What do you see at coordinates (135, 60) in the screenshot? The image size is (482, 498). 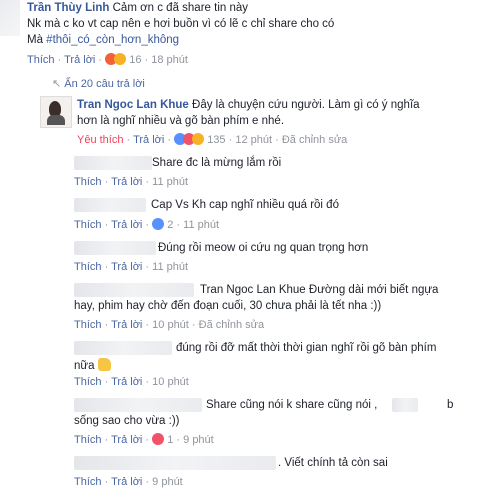 I see `reaction-count: 16` at bounding box center [135, 60].